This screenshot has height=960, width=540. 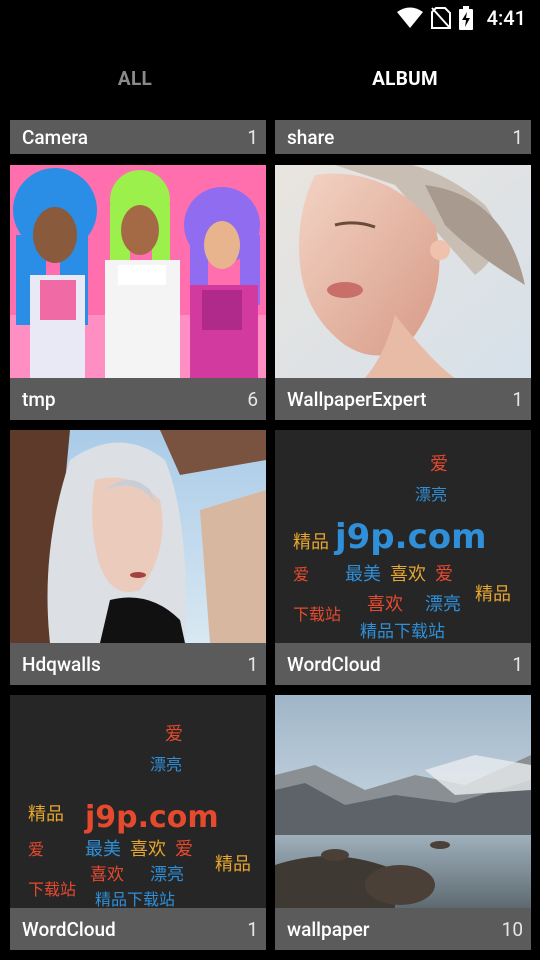 What do you see at coordinates (138, 664) in the screenshot?
I see `album-label-bar: Hdqwalls 1` at bounding box center [138, 664].